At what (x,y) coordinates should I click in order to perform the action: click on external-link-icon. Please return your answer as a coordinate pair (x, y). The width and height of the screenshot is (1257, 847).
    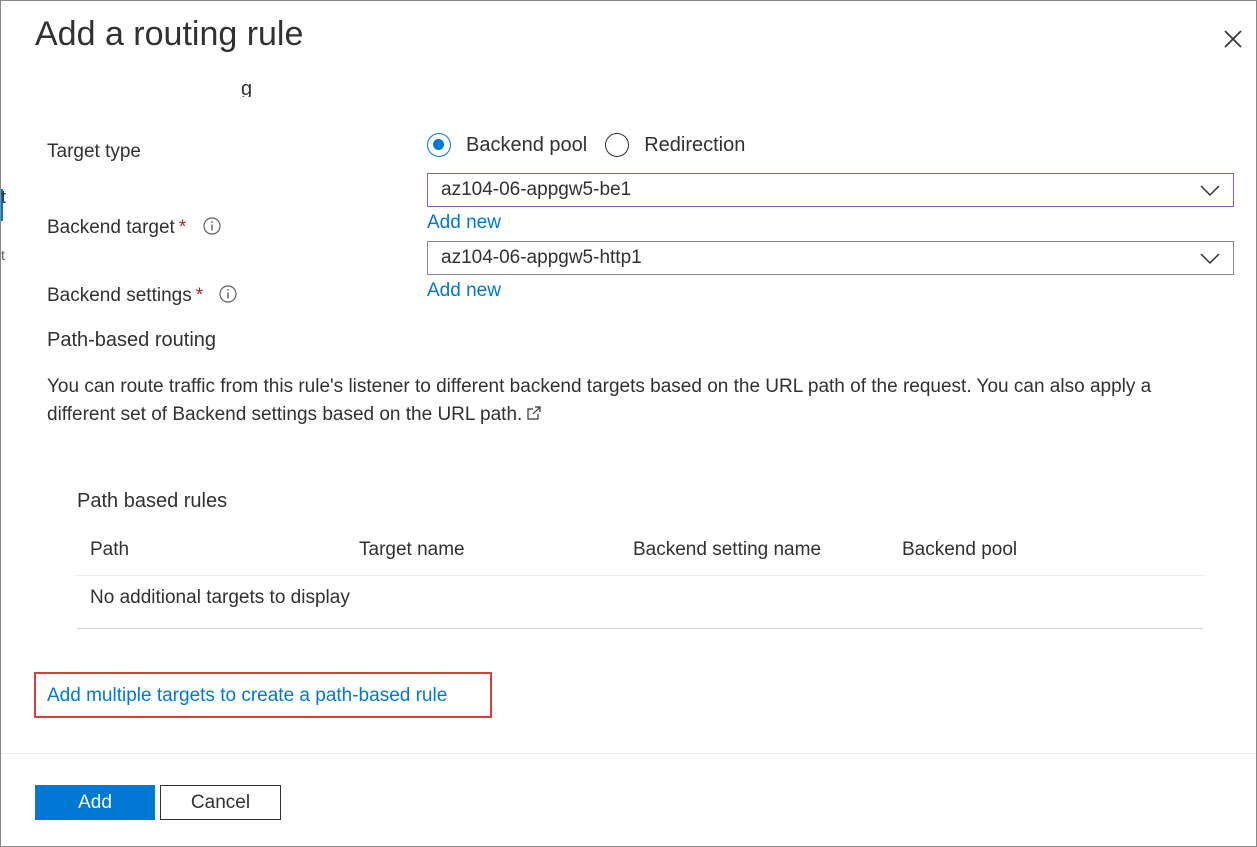
    Looking at the image, I should click on (534, 413).